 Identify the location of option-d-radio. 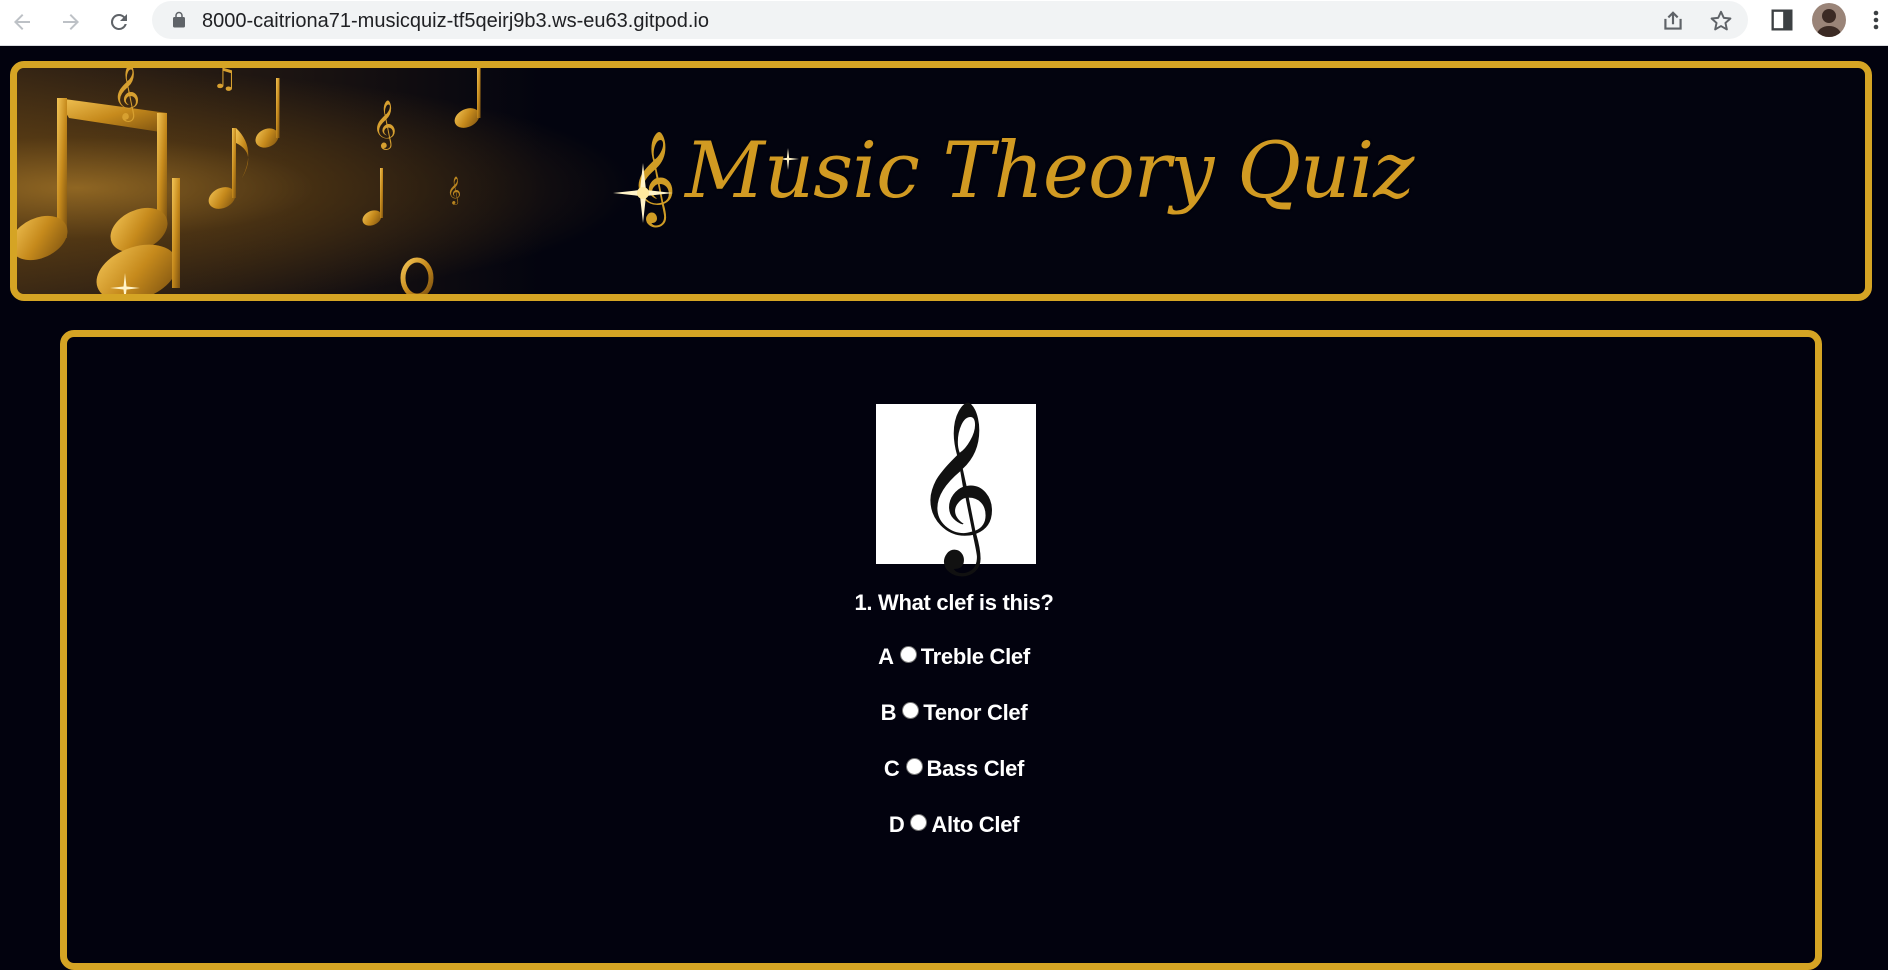
(919, 822).